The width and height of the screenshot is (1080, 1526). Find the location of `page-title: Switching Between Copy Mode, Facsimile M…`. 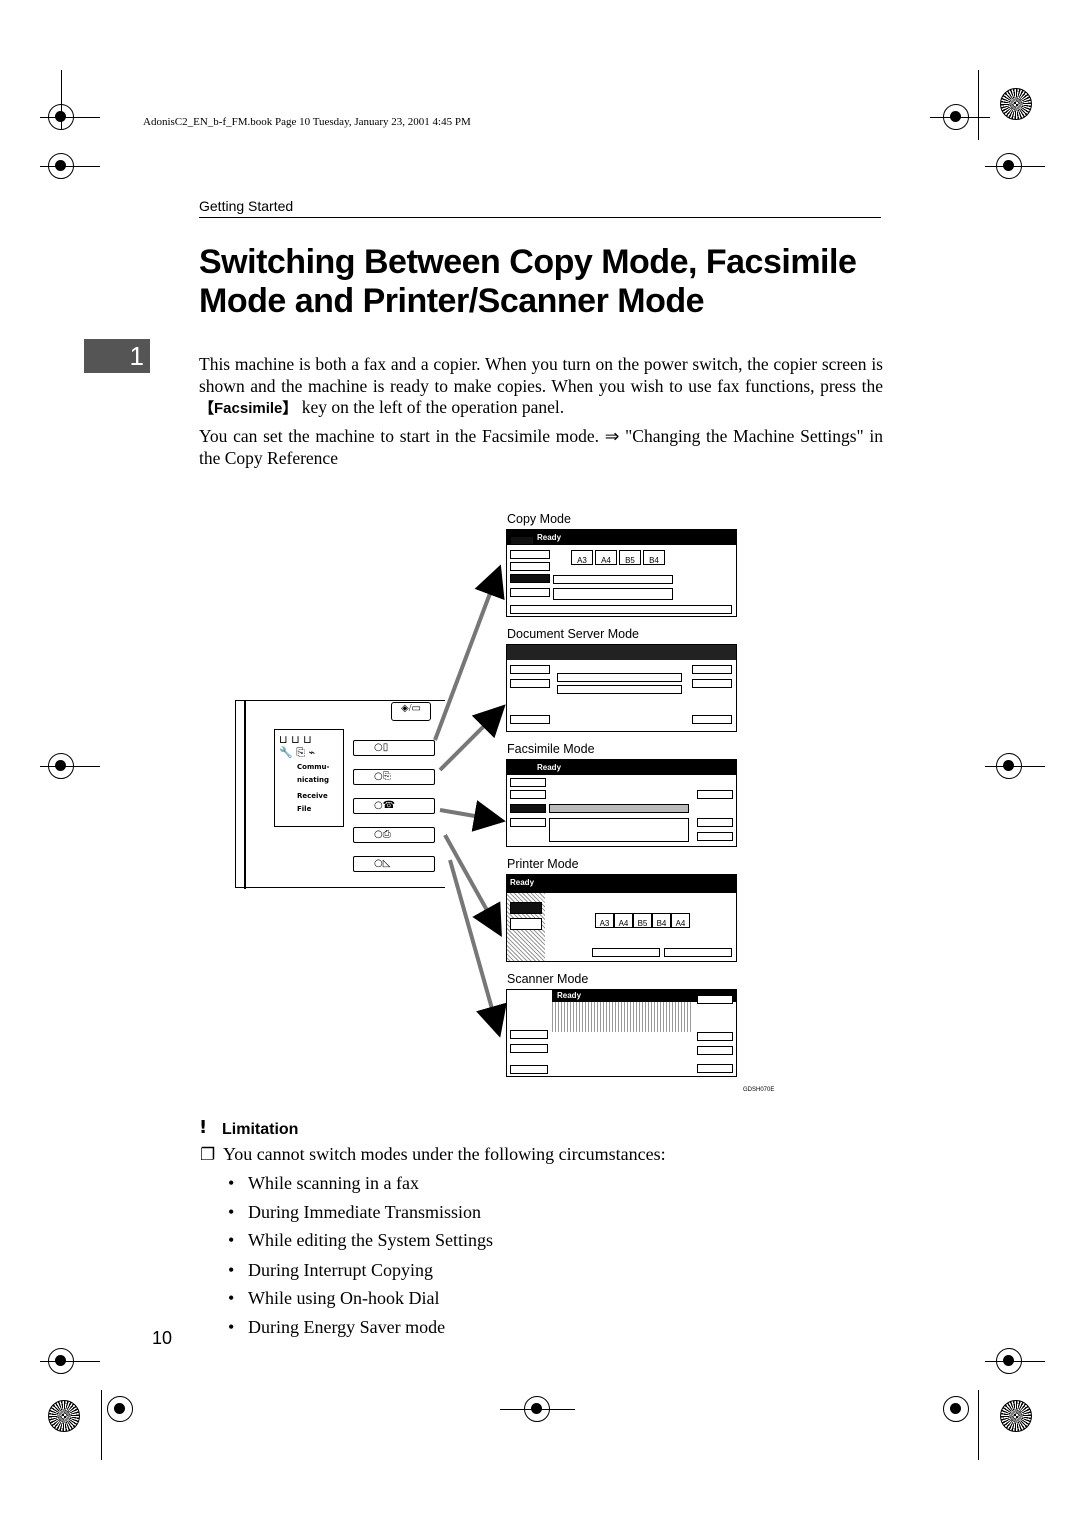

page-title: Switching Between Copy Mode, Facsimile M… is located at coordinates (528, 281).